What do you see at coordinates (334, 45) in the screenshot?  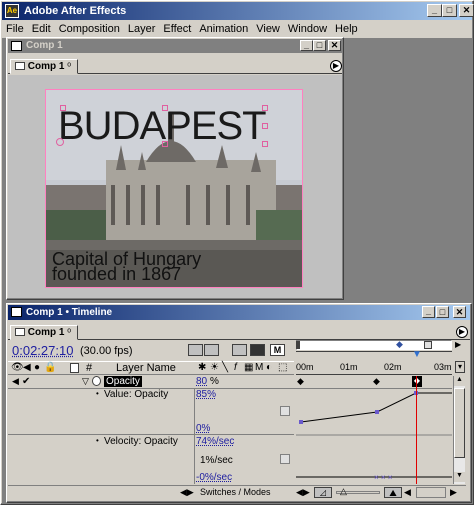 I see `comp-close-button: ✕` at bounding box center [334, 45].